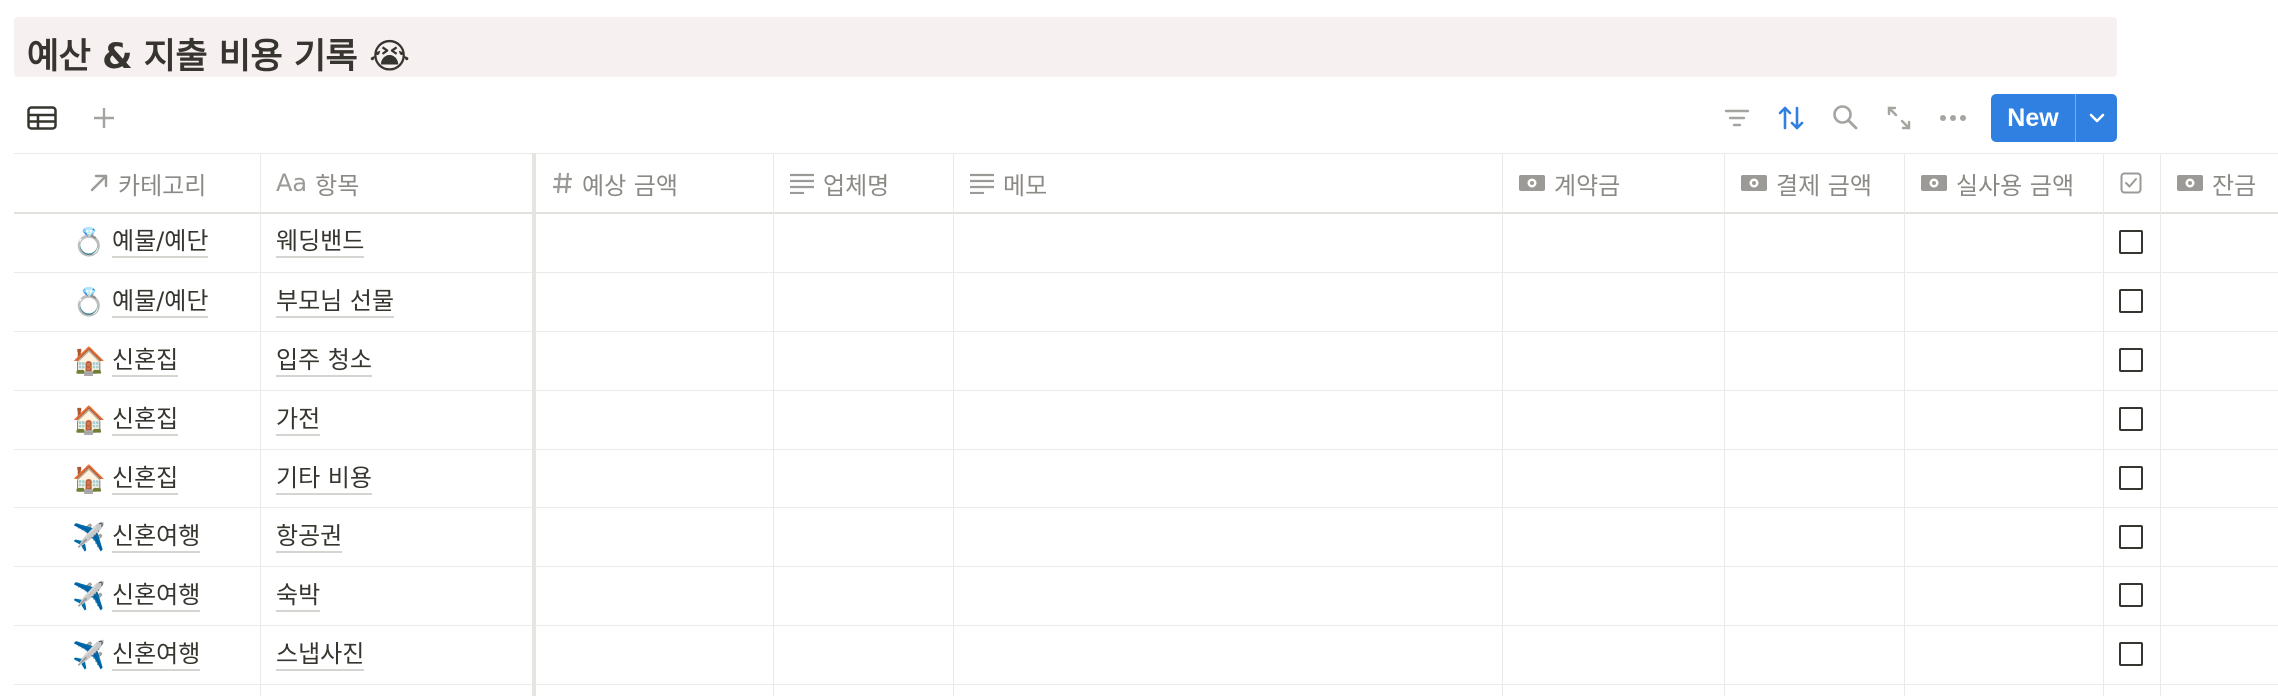 The height and width of the screenshot is (696, 2278). I want to click on item-label: 가전, so click(298, 420).